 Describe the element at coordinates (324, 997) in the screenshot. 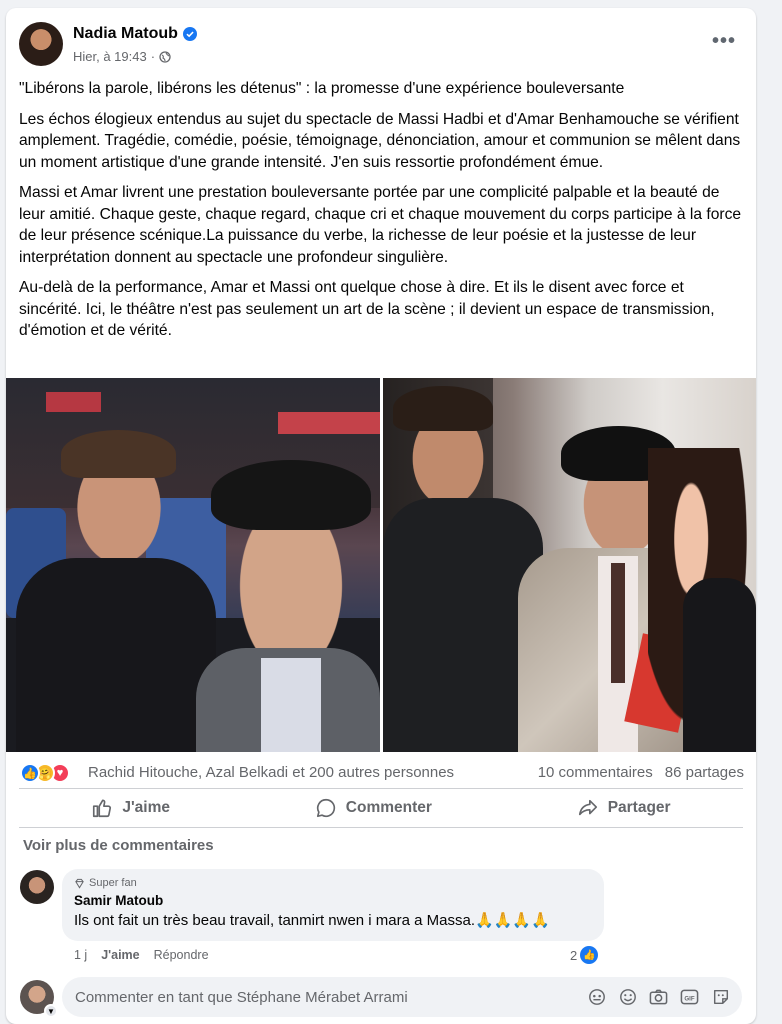

I see `comment-input` at that location.